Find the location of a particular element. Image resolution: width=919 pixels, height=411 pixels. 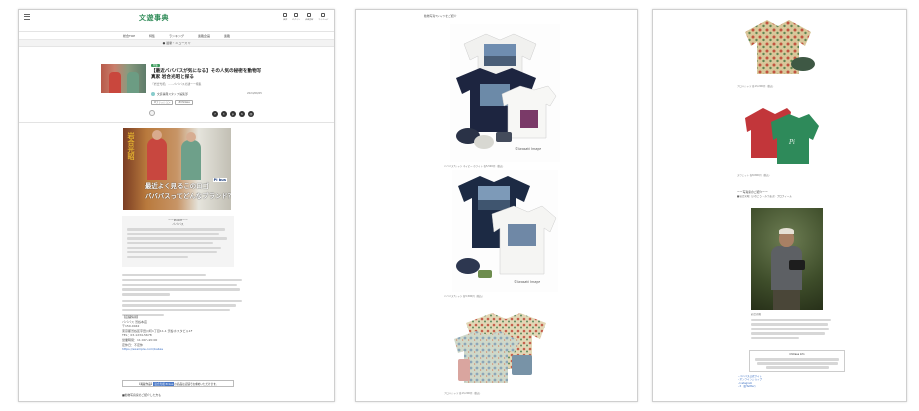

facebook-icon: f is located at coordinates (215, 114).